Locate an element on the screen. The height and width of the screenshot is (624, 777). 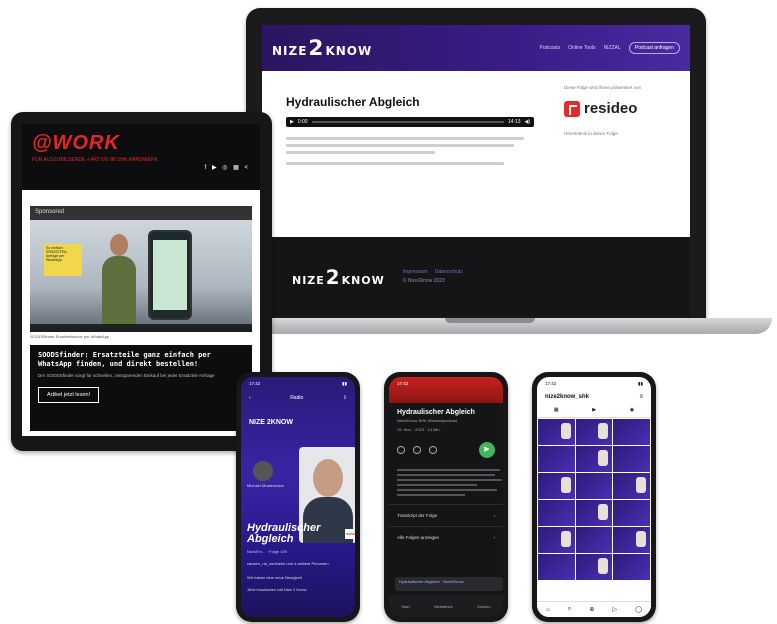
footer-copyright: © Nize2know 2023 is located at coordinates (423, 281).